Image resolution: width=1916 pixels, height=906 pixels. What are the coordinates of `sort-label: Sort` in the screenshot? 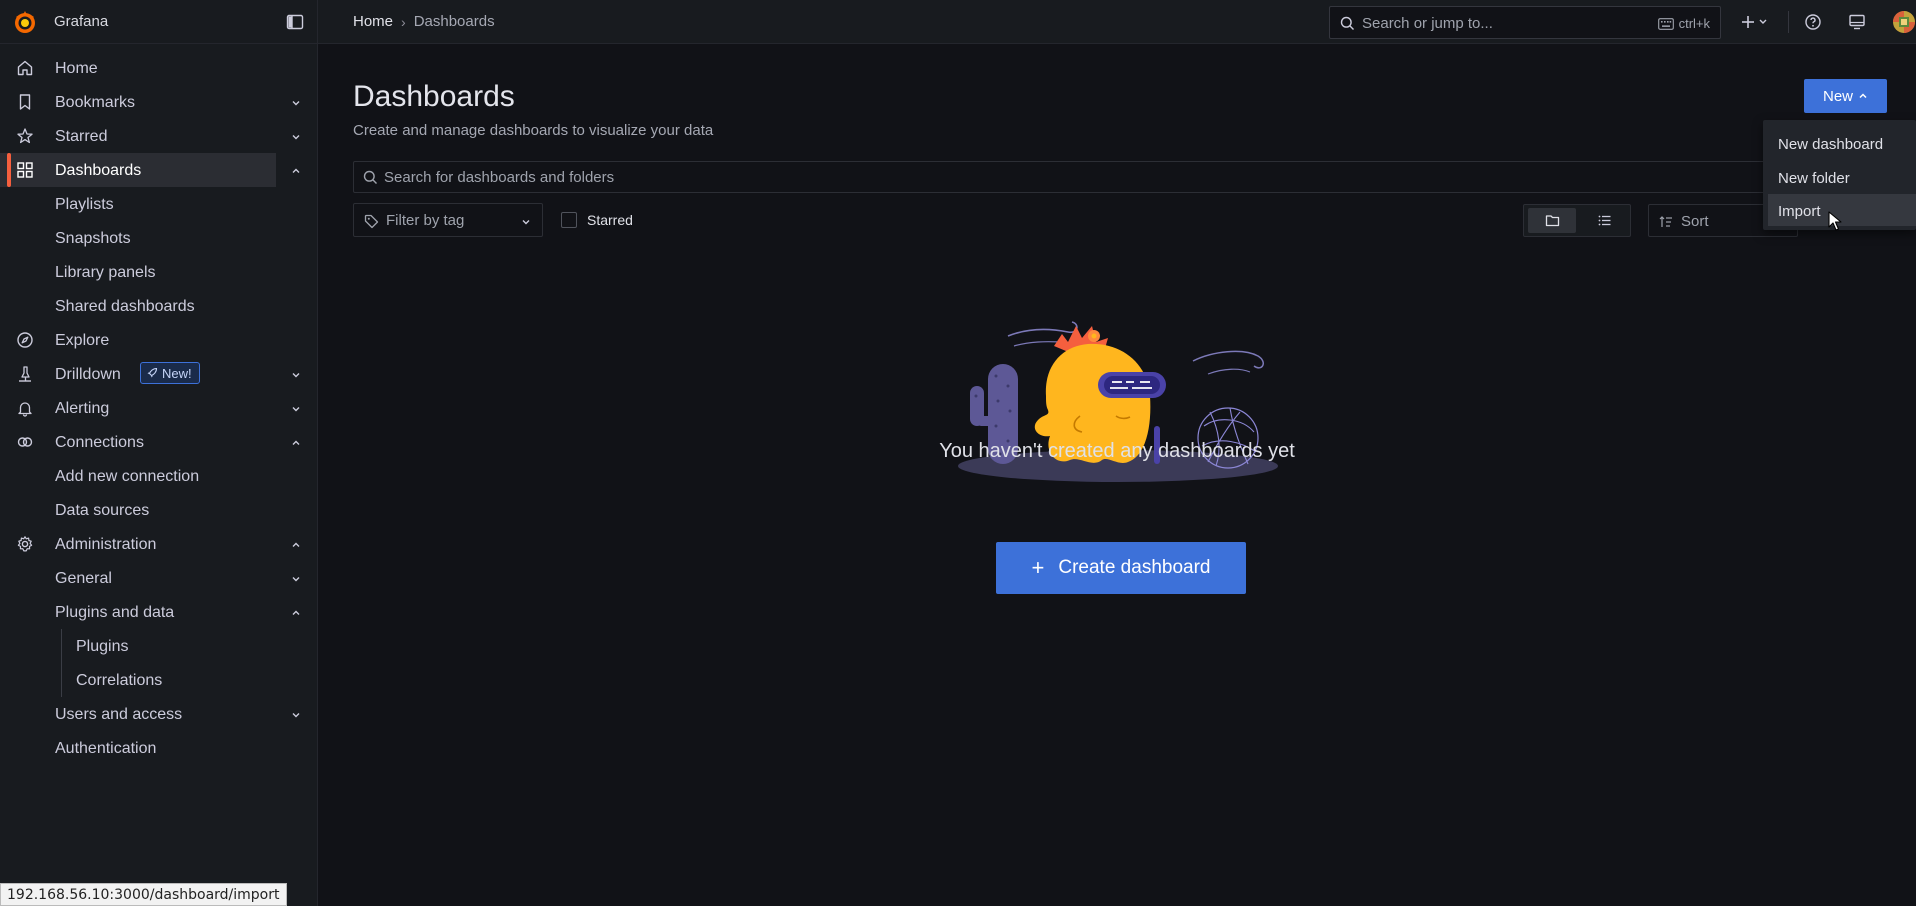 It's located at (1695, 221).